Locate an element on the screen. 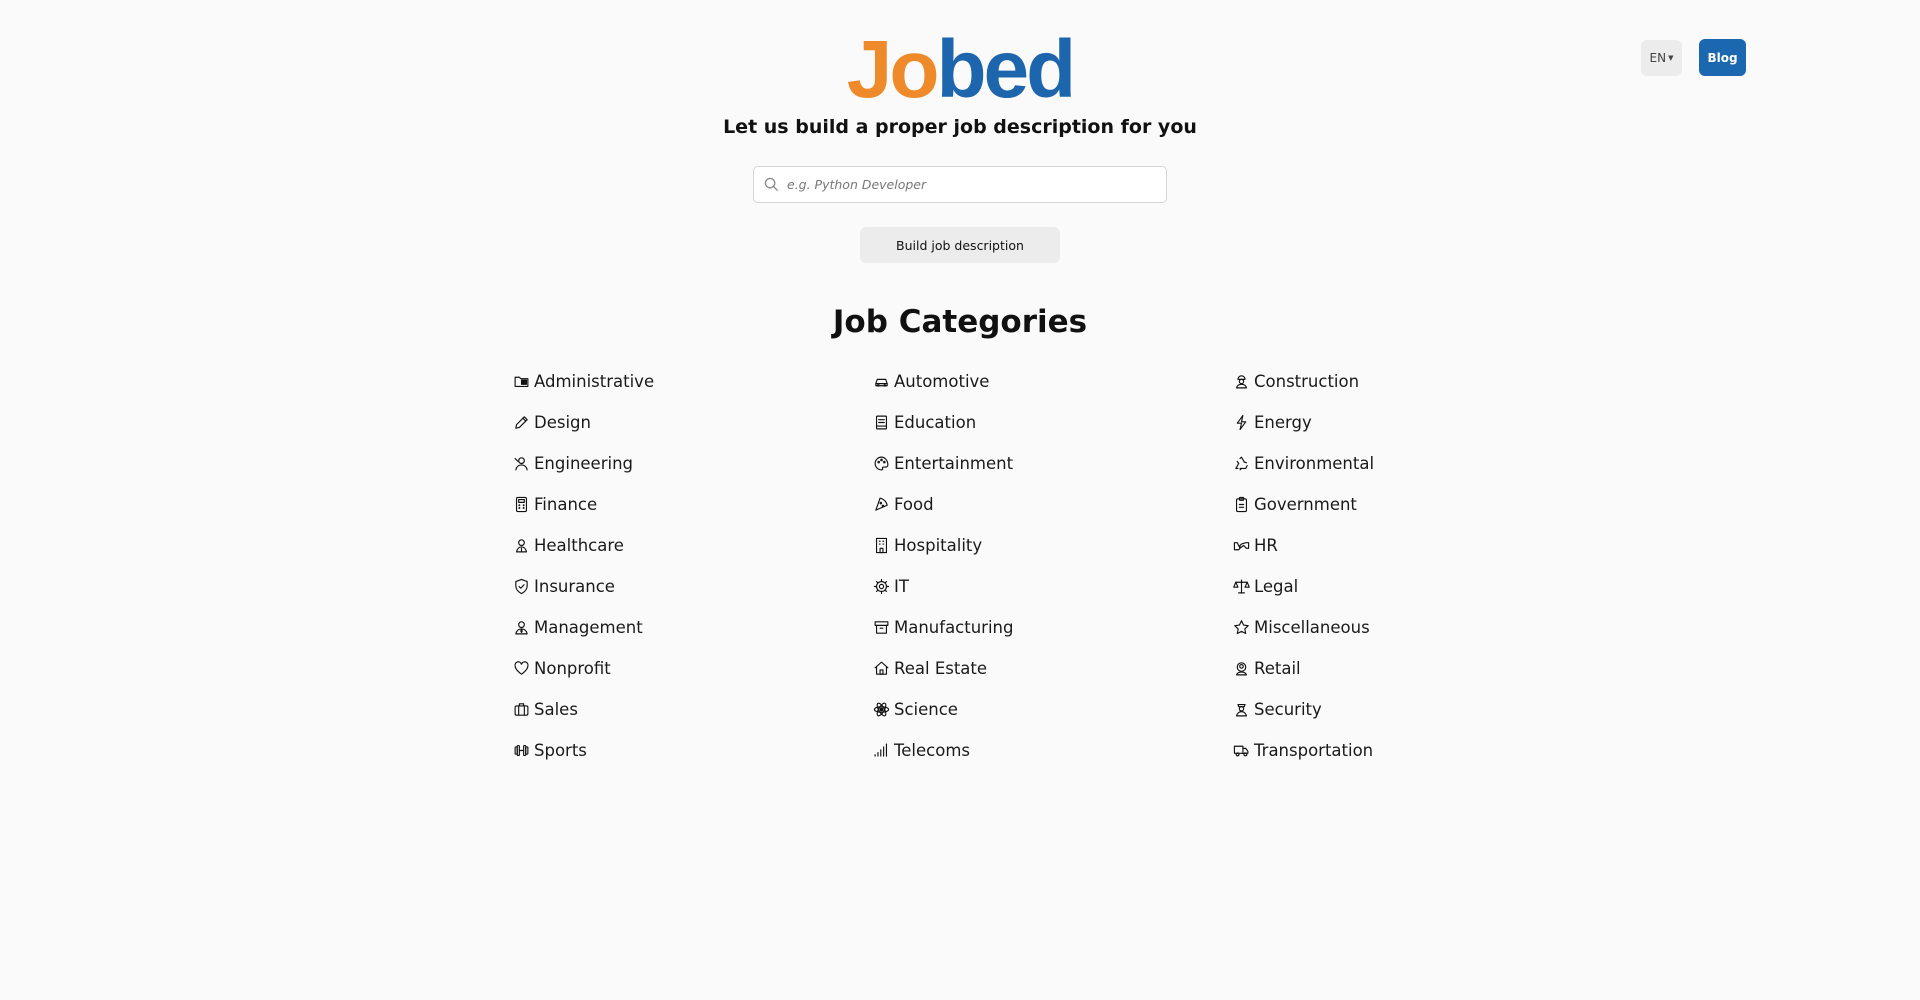 Image resolution: width=1920 pixels, height=1000 pixels. bolt-icon is located at coordinates (1241, 422).